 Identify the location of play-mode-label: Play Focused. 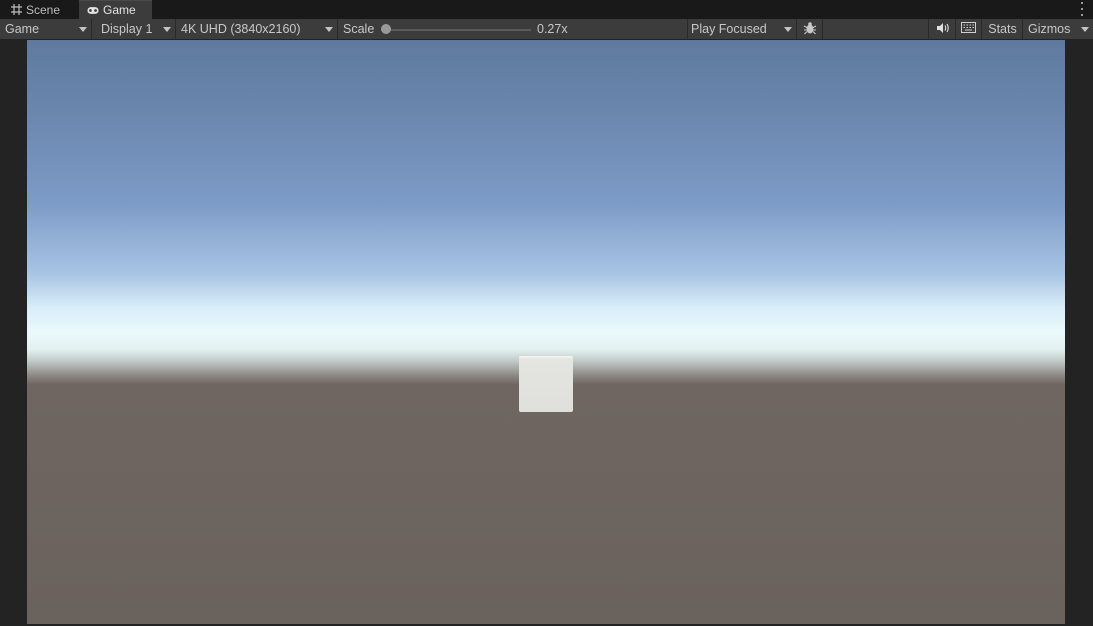
(729, 29).